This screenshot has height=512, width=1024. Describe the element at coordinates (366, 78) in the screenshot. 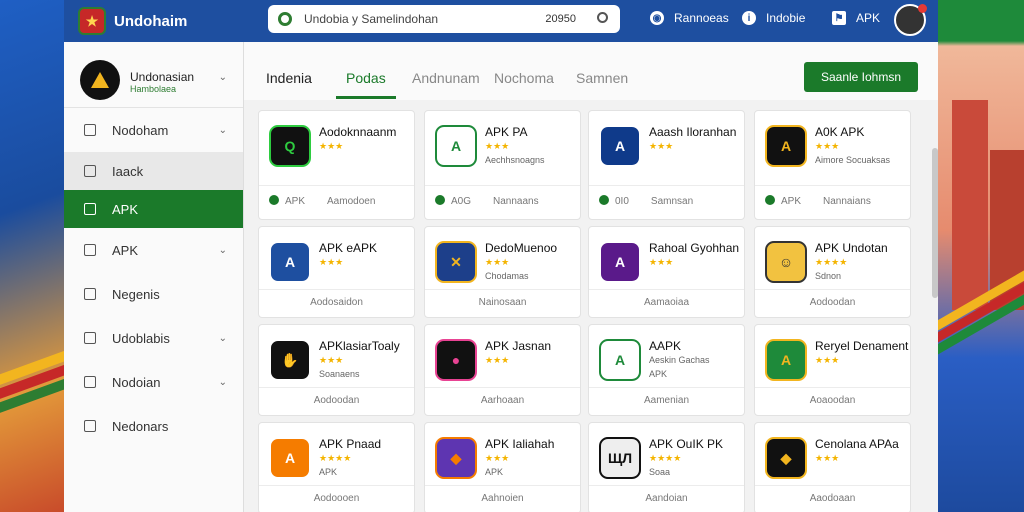

I see `tab-1: Podas` at that location.